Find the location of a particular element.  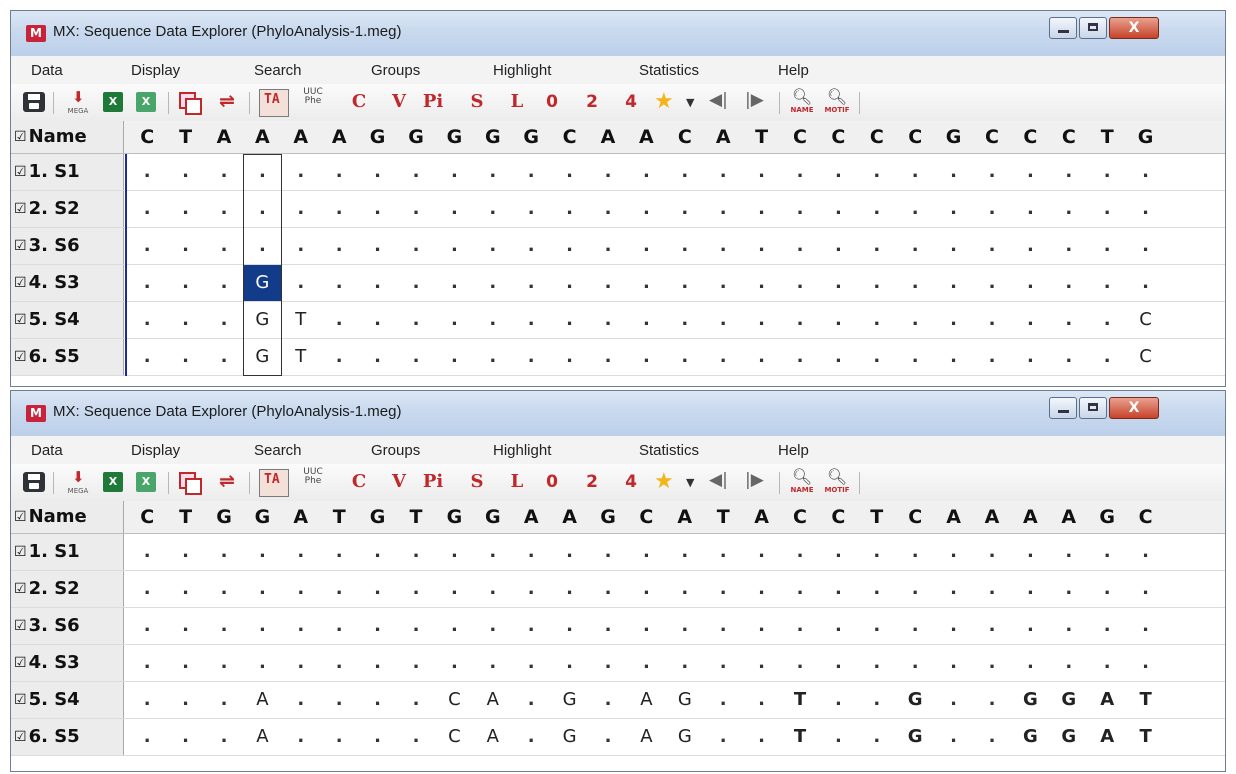

highlight-4-fold-button: 4 is located at coordinates (631, 102).